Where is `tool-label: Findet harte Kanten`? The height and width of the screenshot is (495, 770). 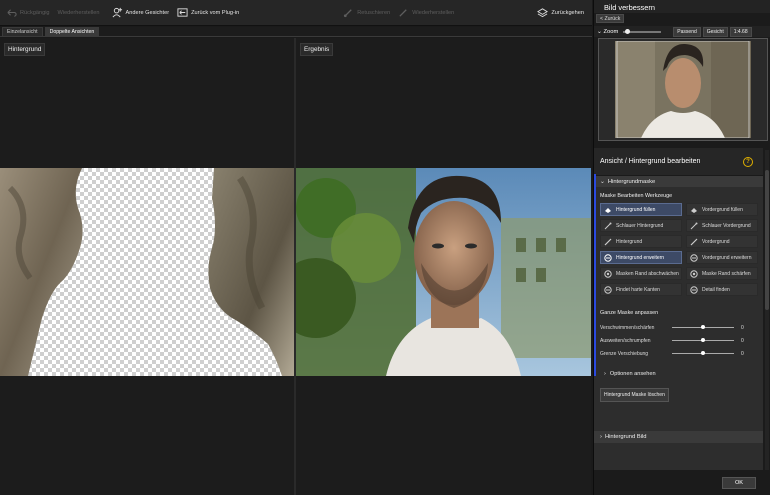 tool-label: Findet harte Kanten is located at coordinates (638, 289).